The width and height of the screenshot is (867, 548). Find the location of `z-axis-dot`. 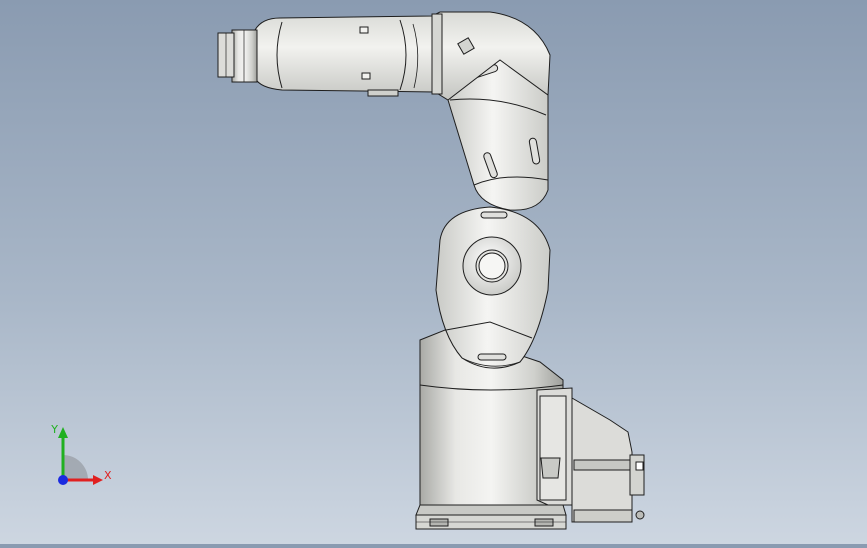

z-axis-dot is located at coordinates (63, 480).